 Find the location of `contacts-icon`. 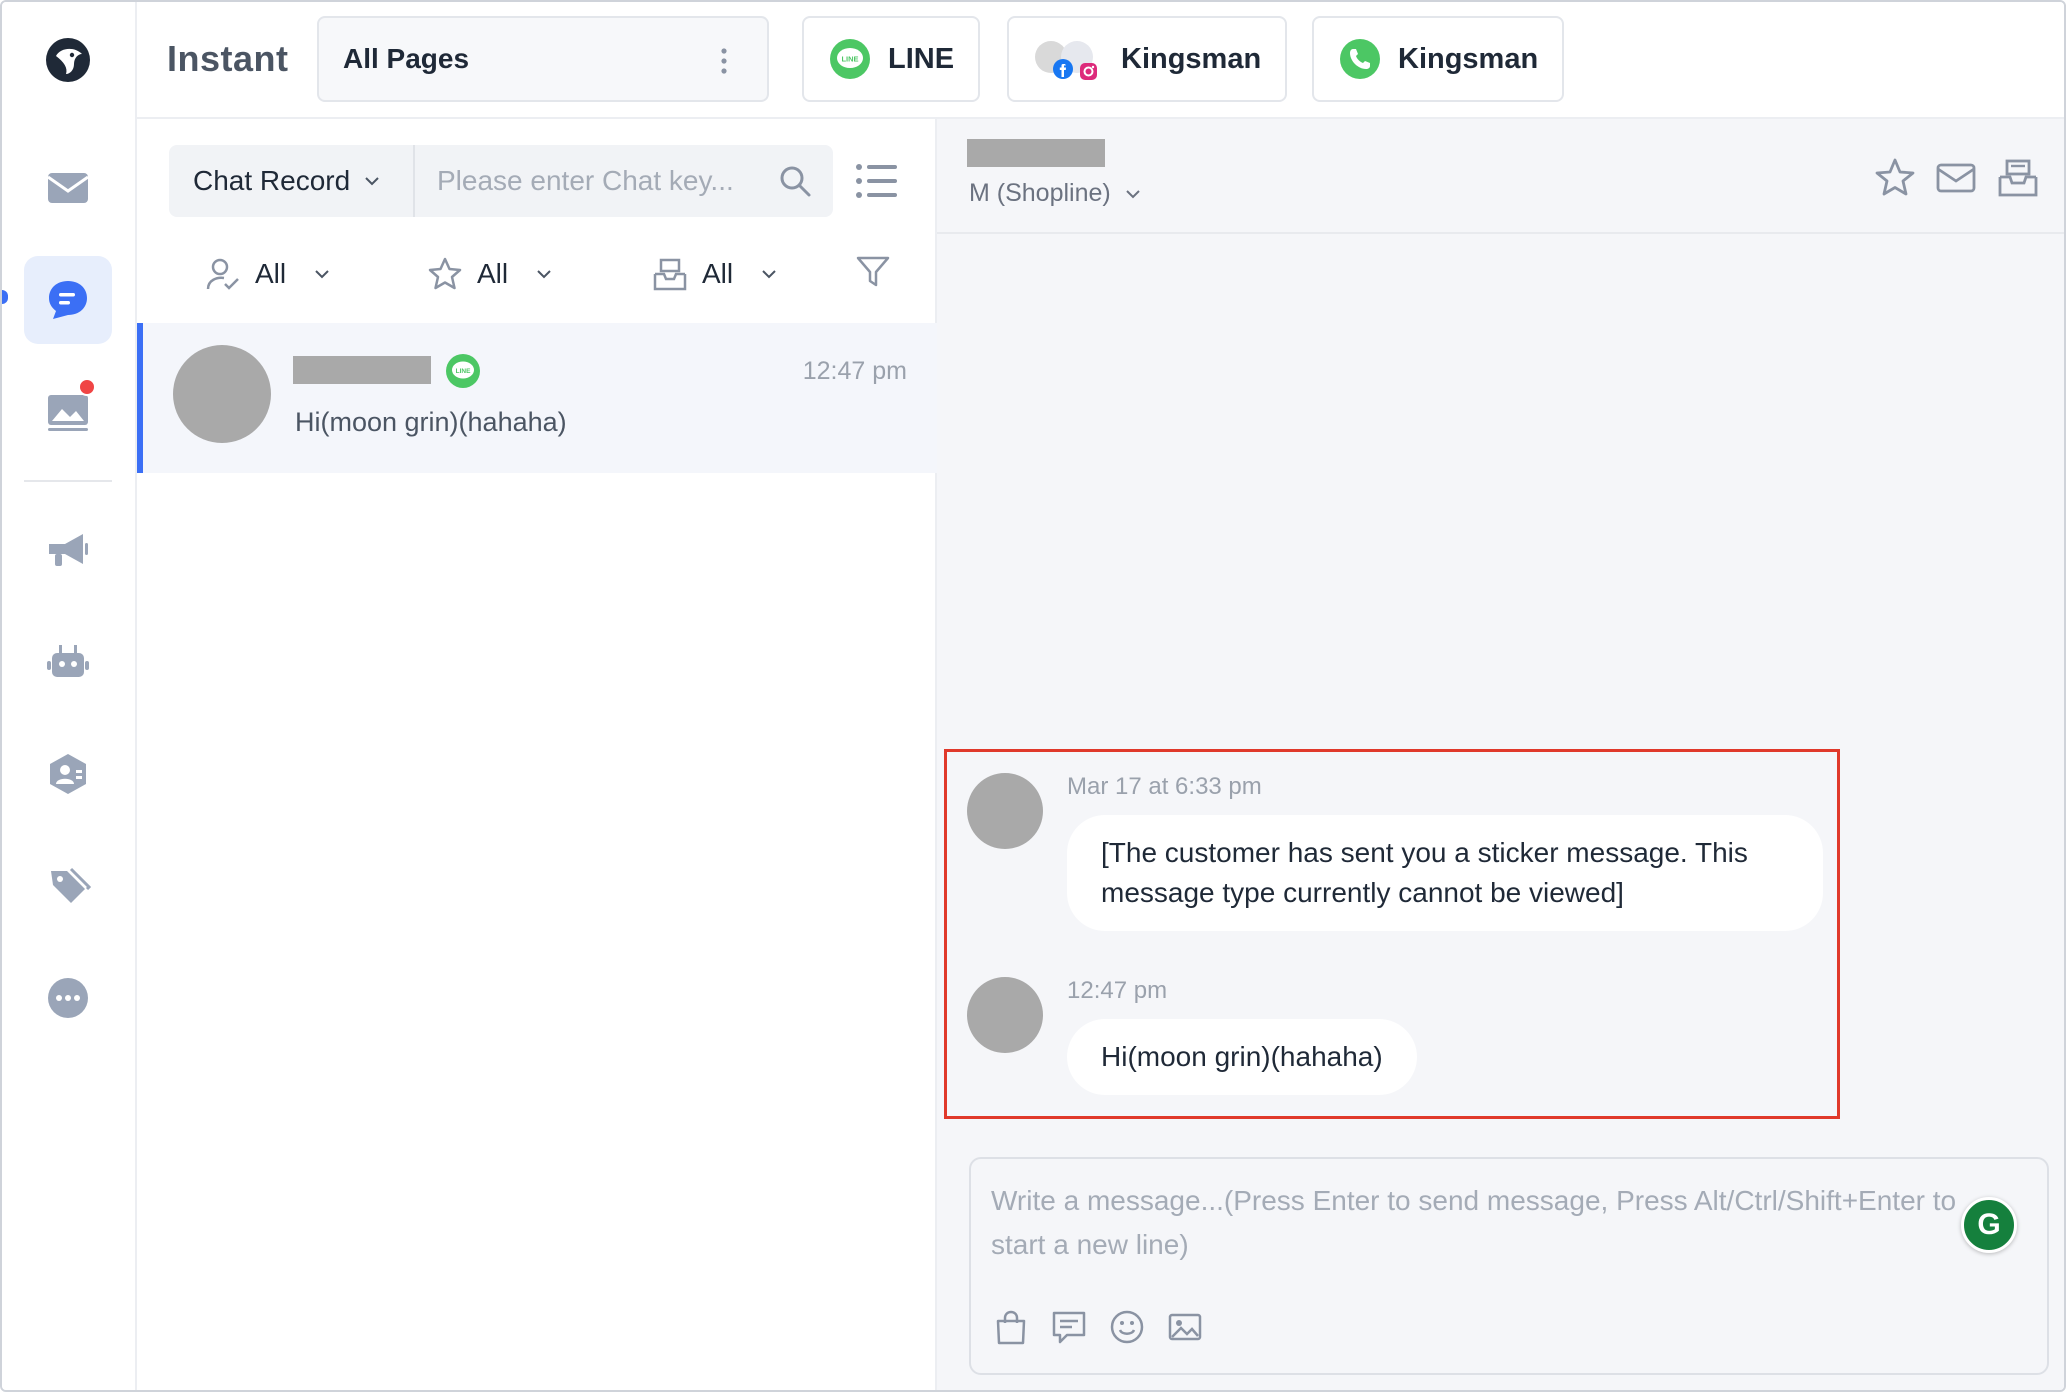

contacts-icon is located at coordinates (68, 774).